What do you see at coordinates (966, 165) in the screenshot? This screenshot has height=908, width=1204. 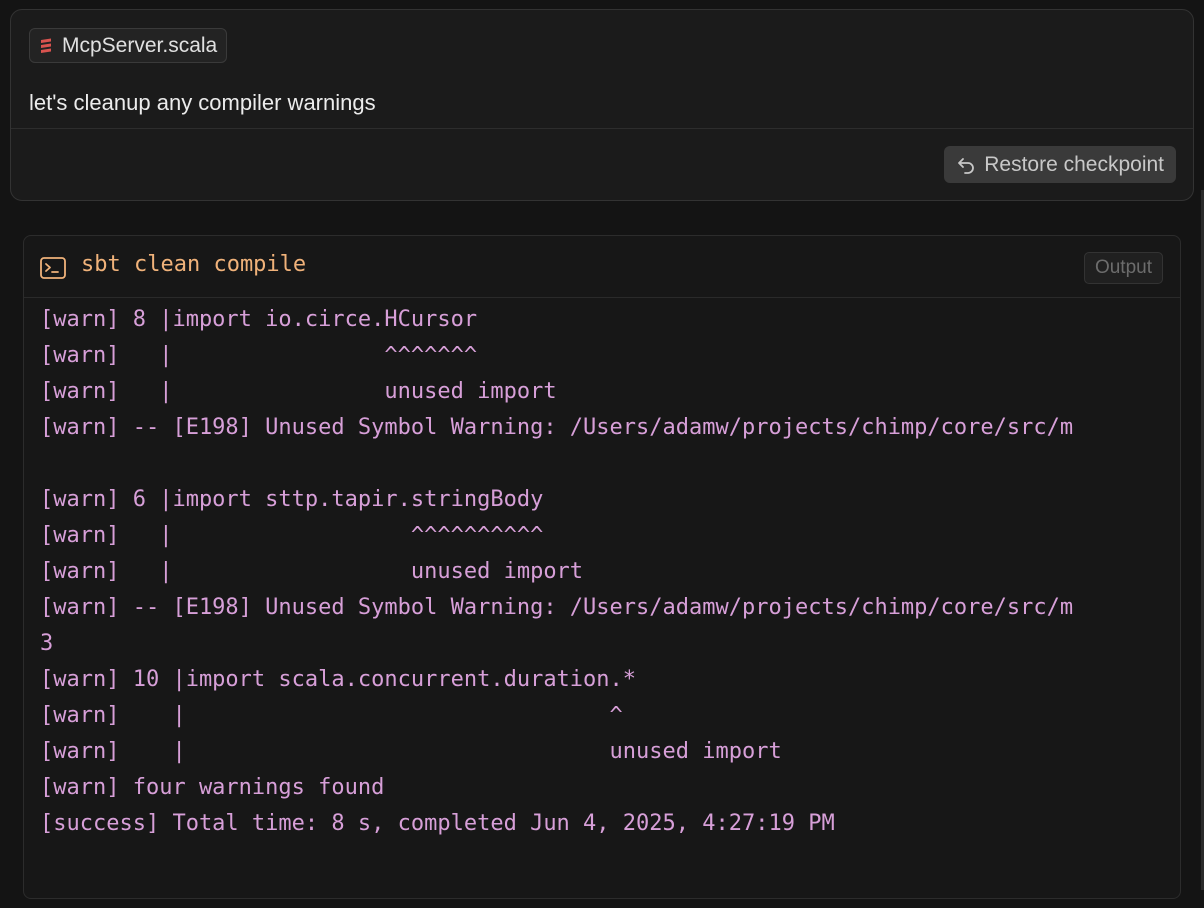 I see `undo-icon` at bounding box center [966, 165].